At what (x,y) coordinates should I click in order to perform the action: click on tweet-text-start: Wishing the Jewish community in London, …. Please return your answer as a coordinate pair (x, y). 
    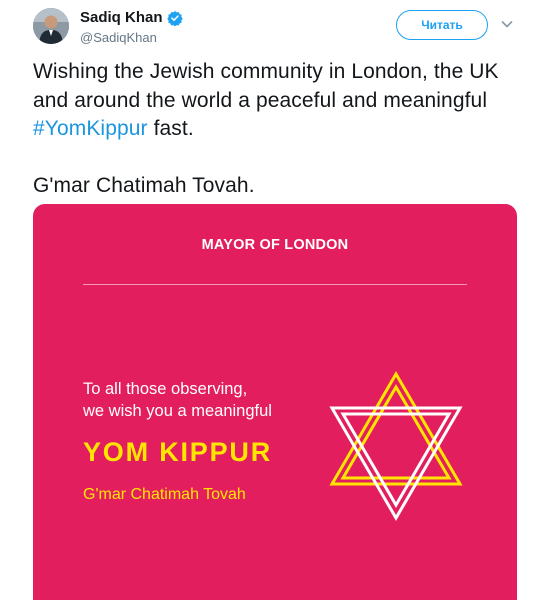
    Looking at the image, I should click on (266, 86).